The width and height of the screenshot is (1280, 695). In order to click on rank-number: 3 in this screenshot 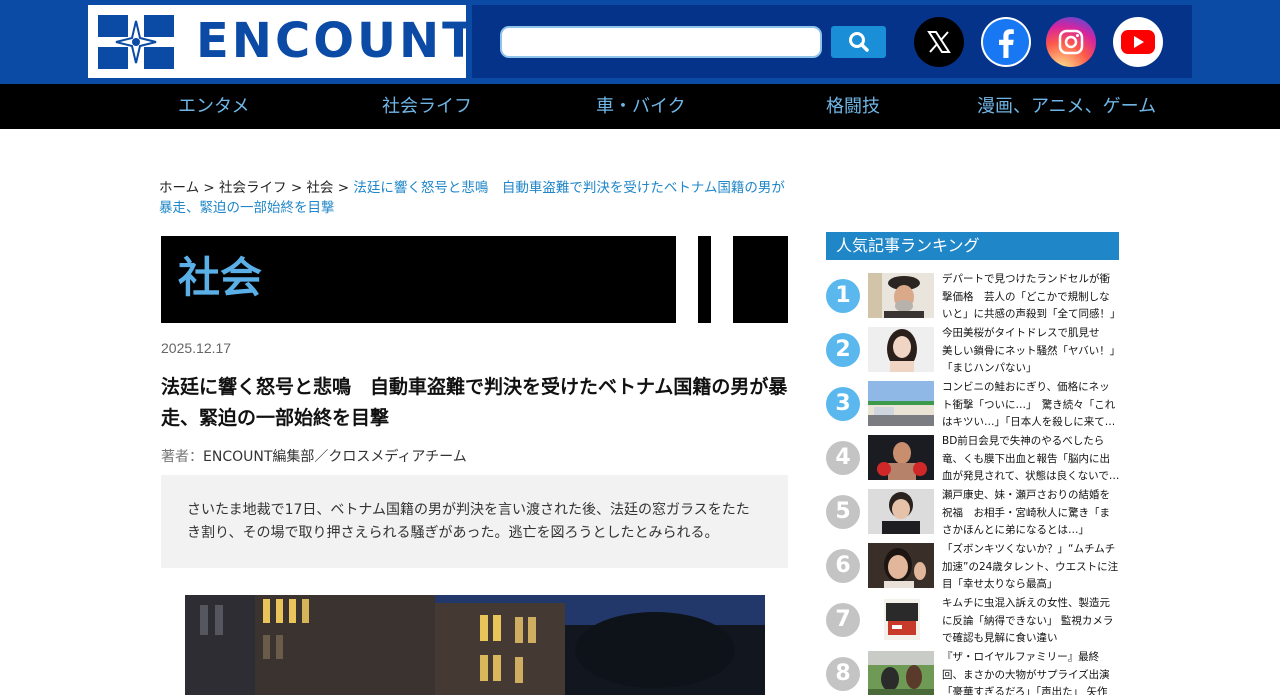, I will do `click(843, 404)`.